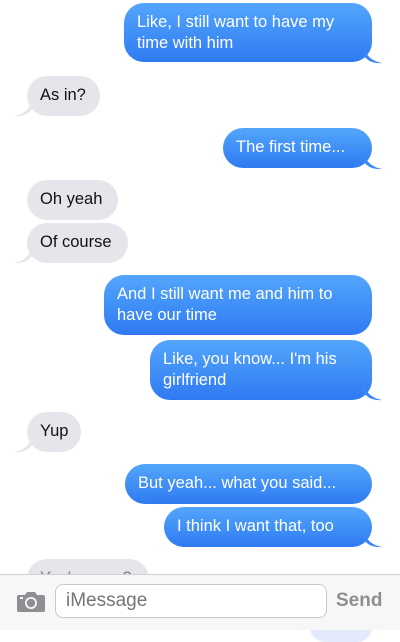 The image size is (400, 642). I want to click on message-text: As in?, so click(63, 95).